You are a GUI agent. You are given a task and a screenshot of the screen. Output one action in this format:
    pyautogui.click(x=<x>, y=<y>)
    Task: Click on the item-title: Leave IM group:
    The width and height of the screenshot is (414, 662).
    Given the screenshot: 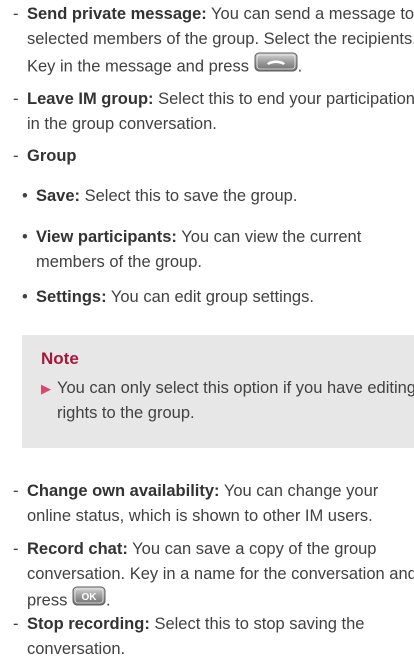 What is the action you would take?
    pyautogui.click(x=90, y=99)
    